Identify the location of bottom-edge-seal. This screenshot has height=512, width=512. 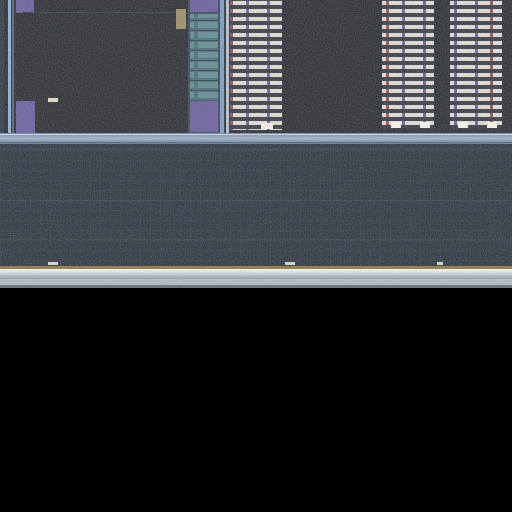
(256, 277).